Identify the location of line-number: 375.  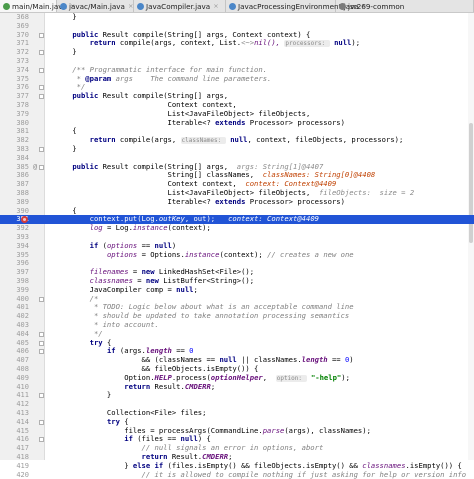
(14, 79).